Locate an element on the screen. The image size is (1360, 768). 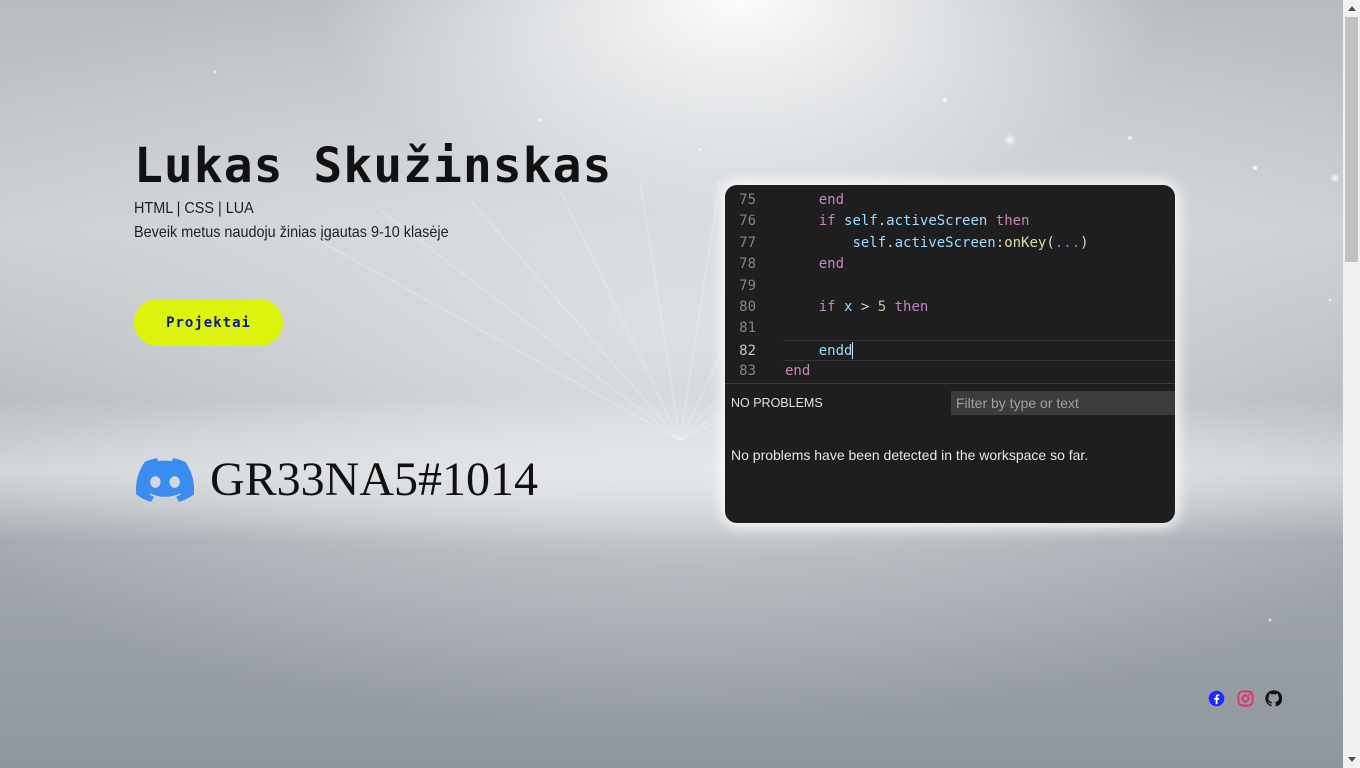
code-text: endd is located at coordinates (819, 351).